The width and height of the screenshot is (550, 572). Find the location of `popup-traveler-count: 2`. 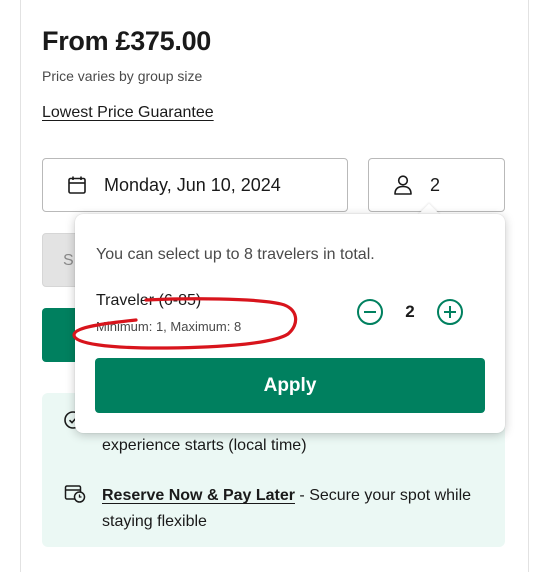

popup-traveler-count: 2 is located at coordinates (410, 311).